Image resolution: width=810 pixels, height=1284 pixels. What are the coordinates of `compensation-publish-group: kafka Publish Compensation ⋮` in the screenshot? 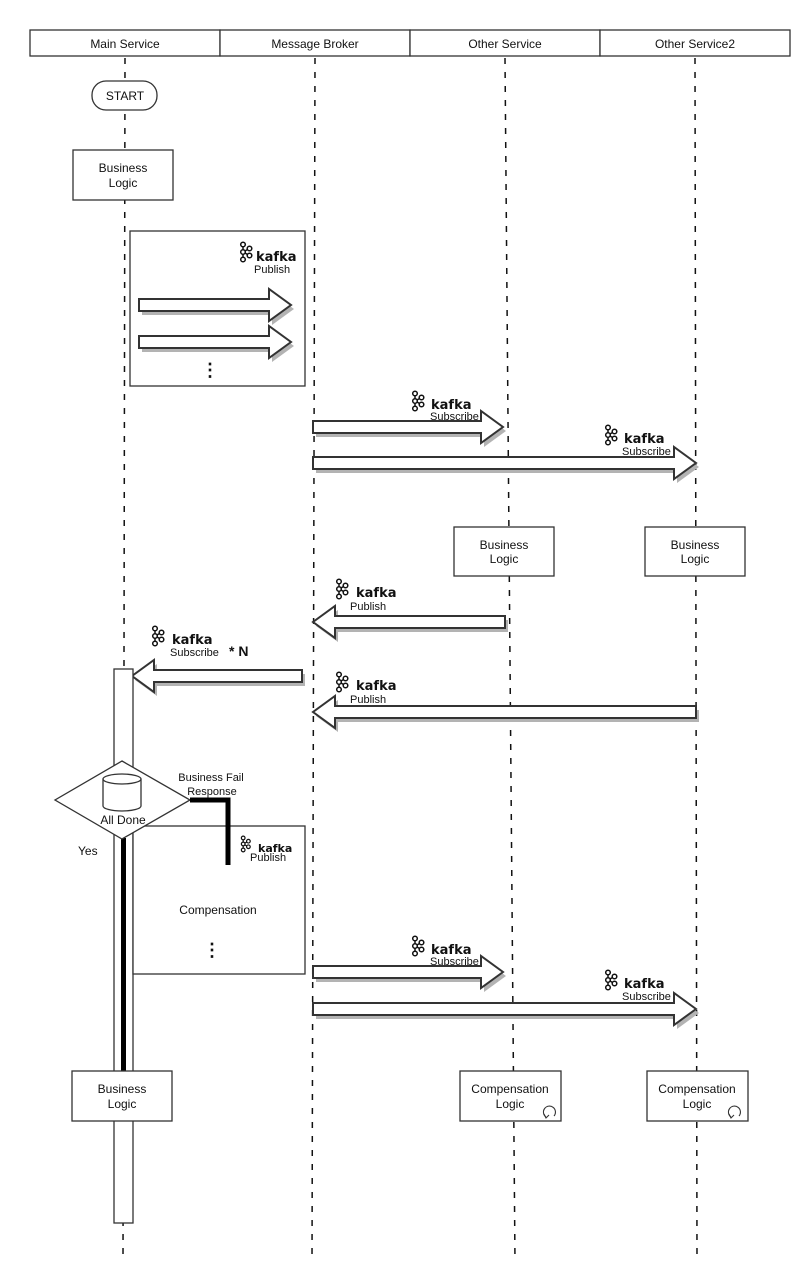 It's located at (219, 900).